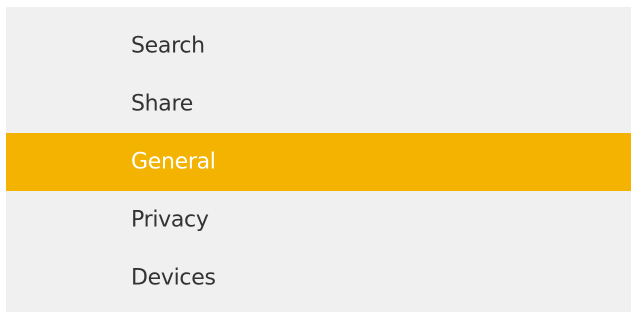 The image size is (631, 318). Describe the element at coordinates (162, 104) in the screenshot. I see `menu-item-label: Share` at that location.